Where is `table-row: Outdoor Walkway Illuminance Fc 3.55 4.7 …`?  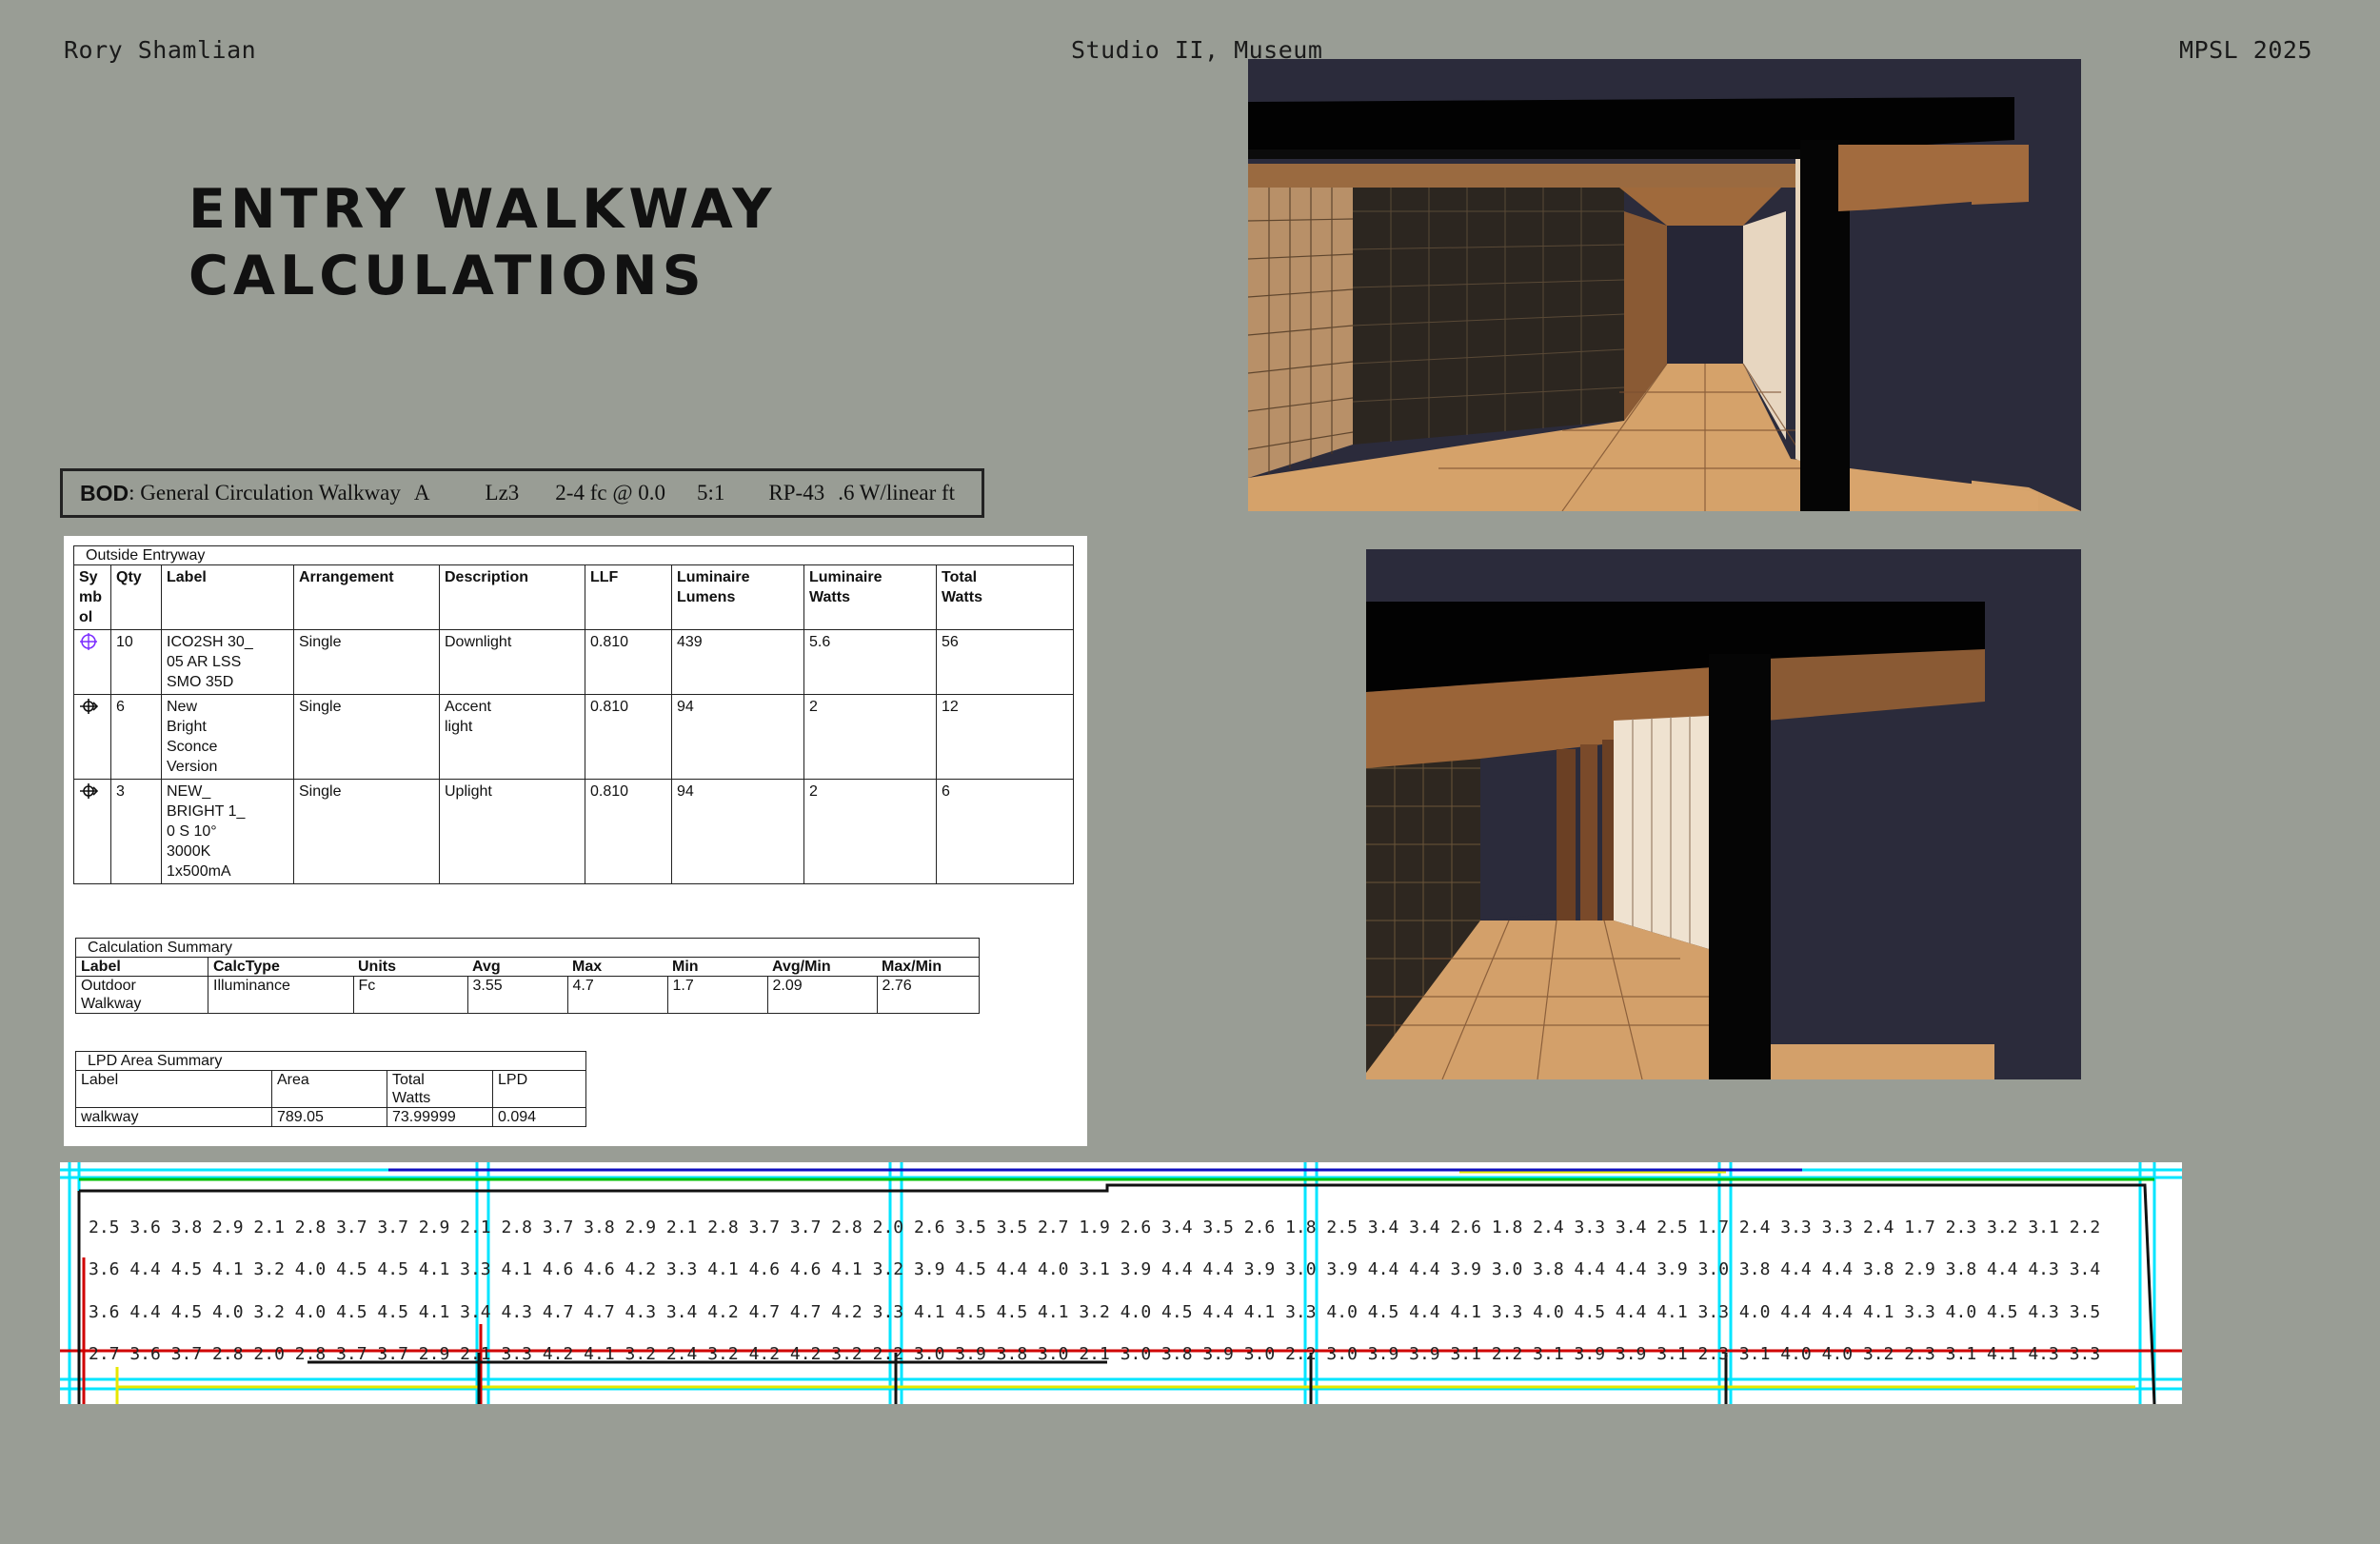 table-row: Outdoor Walkway Illuminance Fc 3.55 4.7 … is located at coordinates (527, 995).